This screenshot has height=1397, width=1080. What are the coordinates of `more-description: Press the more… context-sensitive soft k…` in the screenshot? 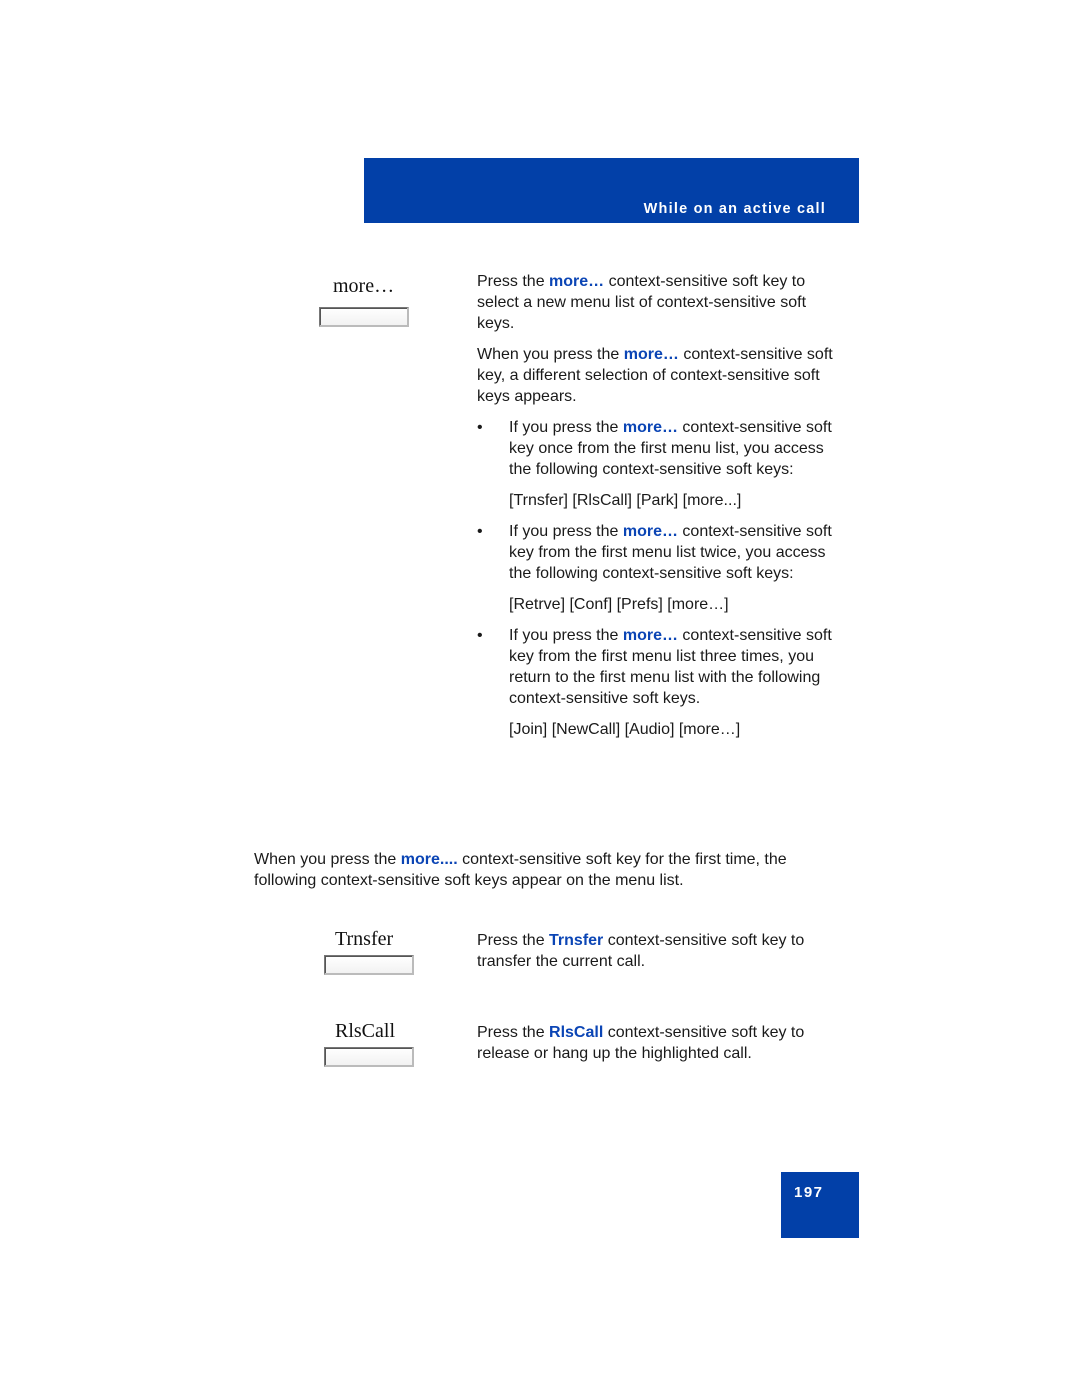 It's located at (657, 510).